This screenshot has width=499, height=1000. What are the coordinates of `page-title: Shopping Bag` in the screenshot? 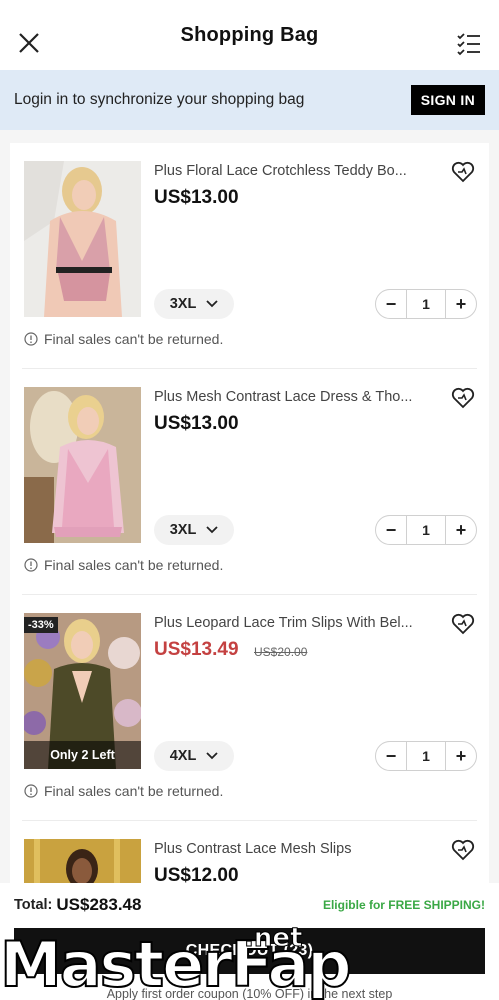 It's located at (249, 34).